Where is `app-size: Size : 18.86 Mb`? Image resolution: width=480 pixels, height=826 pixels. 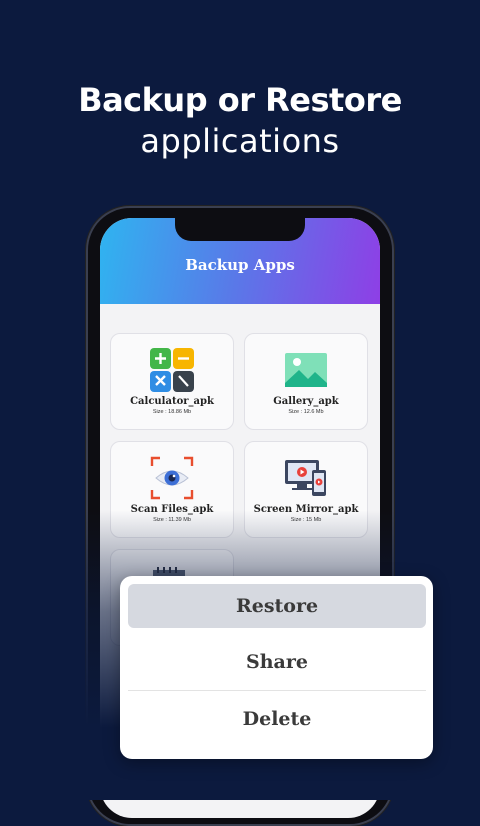
app-size: Size : 18.86 Mb is located at coordinates (172, 412).